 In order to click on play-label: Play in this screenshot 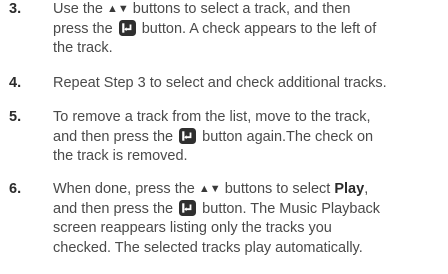, I will do `click(349, 189)`.